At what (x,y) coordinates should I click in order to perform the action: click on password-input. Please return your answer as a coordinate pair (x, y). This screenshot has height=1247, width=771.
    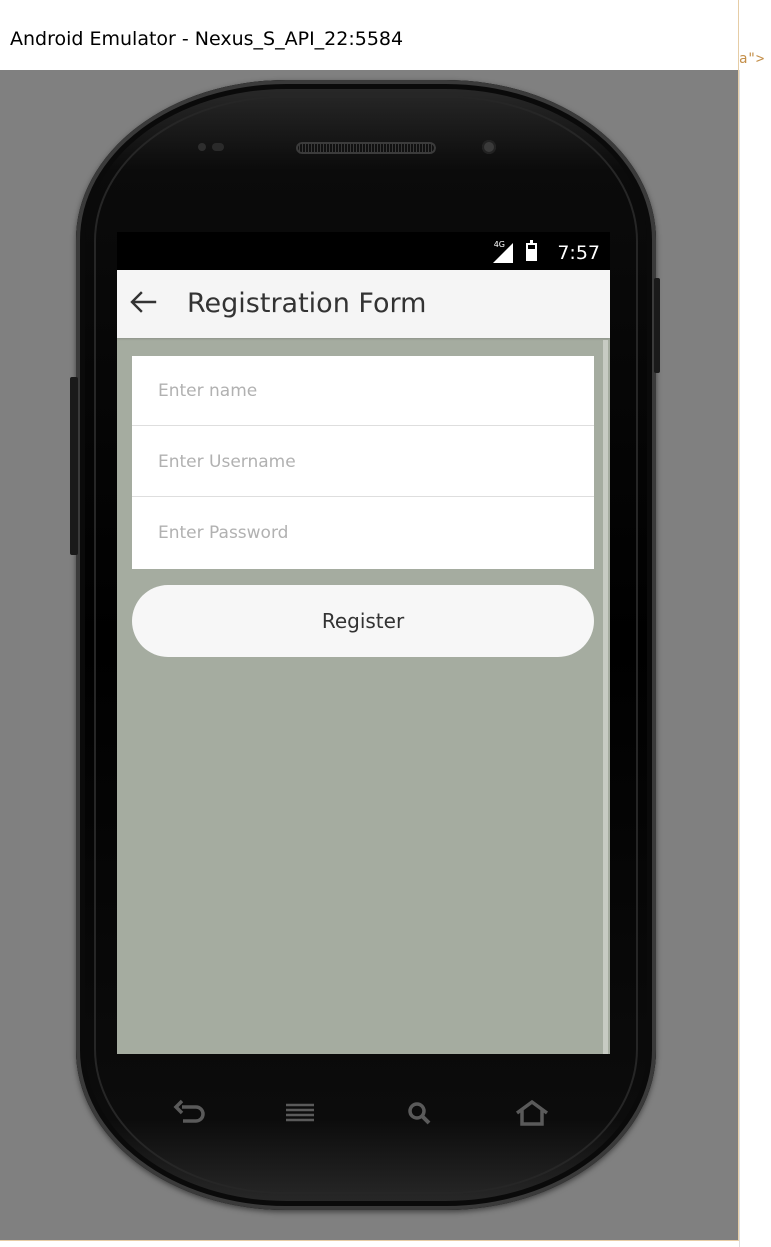
    Looking at the image, I should click on (363, 533).